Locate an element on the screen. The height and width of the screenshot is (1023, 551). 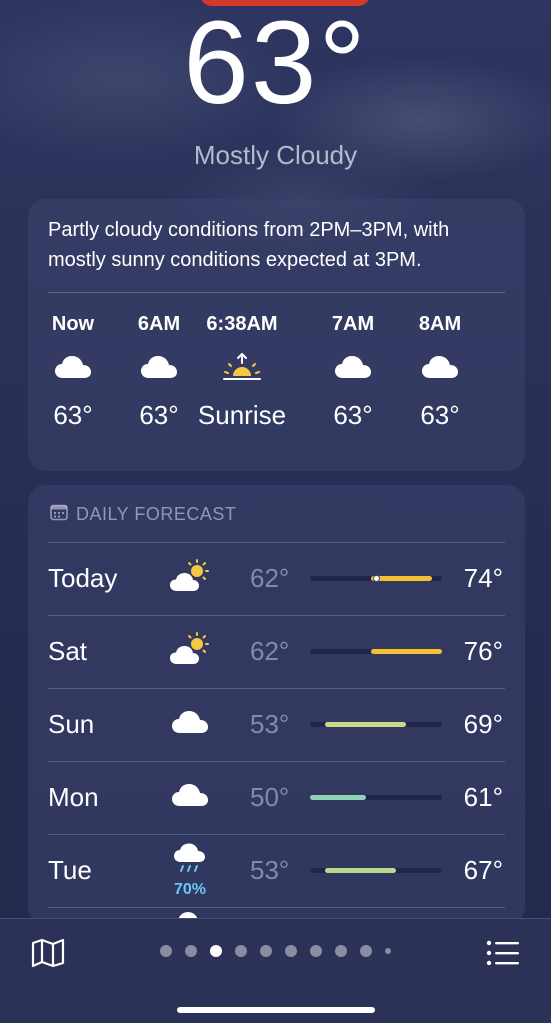
high-temp: 67° is located at coordinates (483, 870).